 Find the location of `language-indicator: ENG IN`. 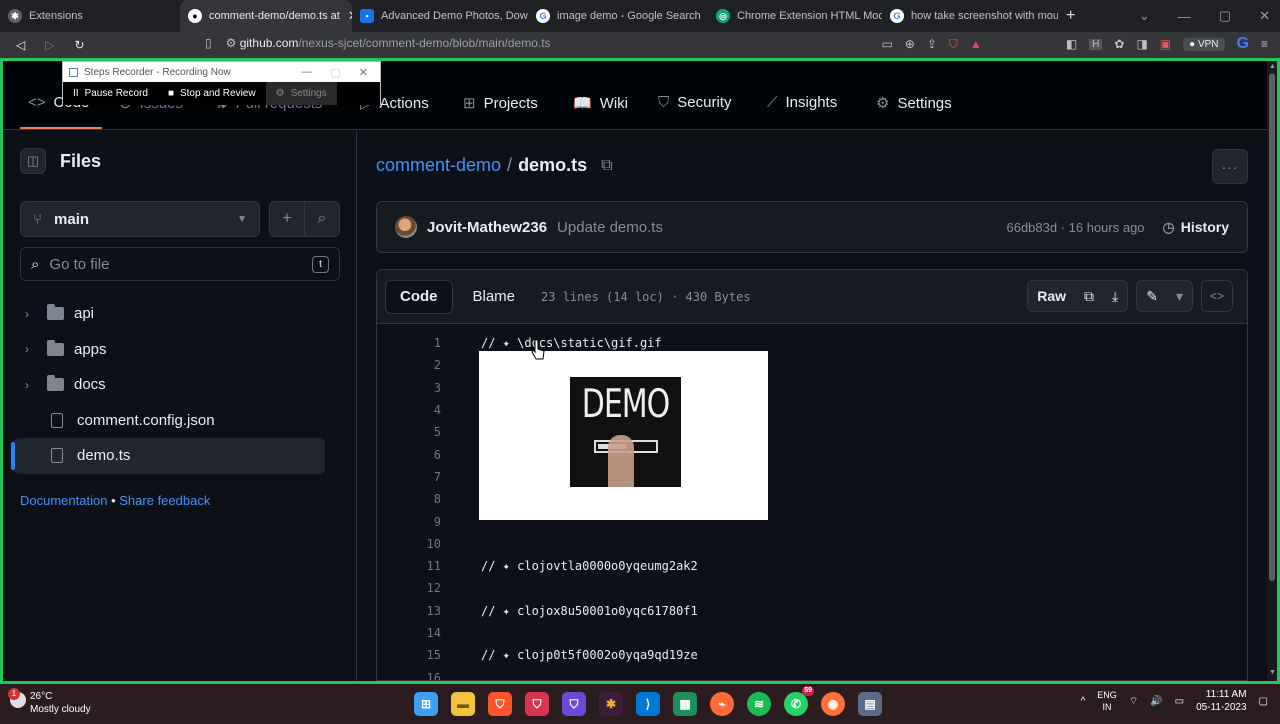

language-indicator: ENG IN is located at coordinates (1107, 701).